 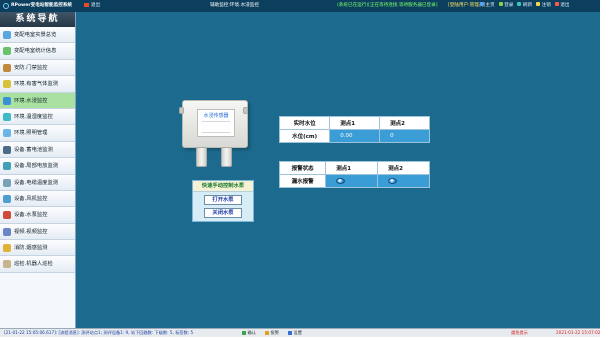 I want to click on sidebar-item: 环境.水浸监控, so click(x=37, y=100).